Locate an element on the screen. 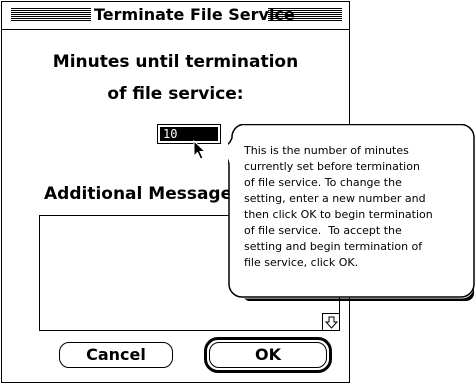 Image resolution: width=476 pixels, height=385 pixels. title-bar: Terminate File Service is located at coordinates (175, 16).